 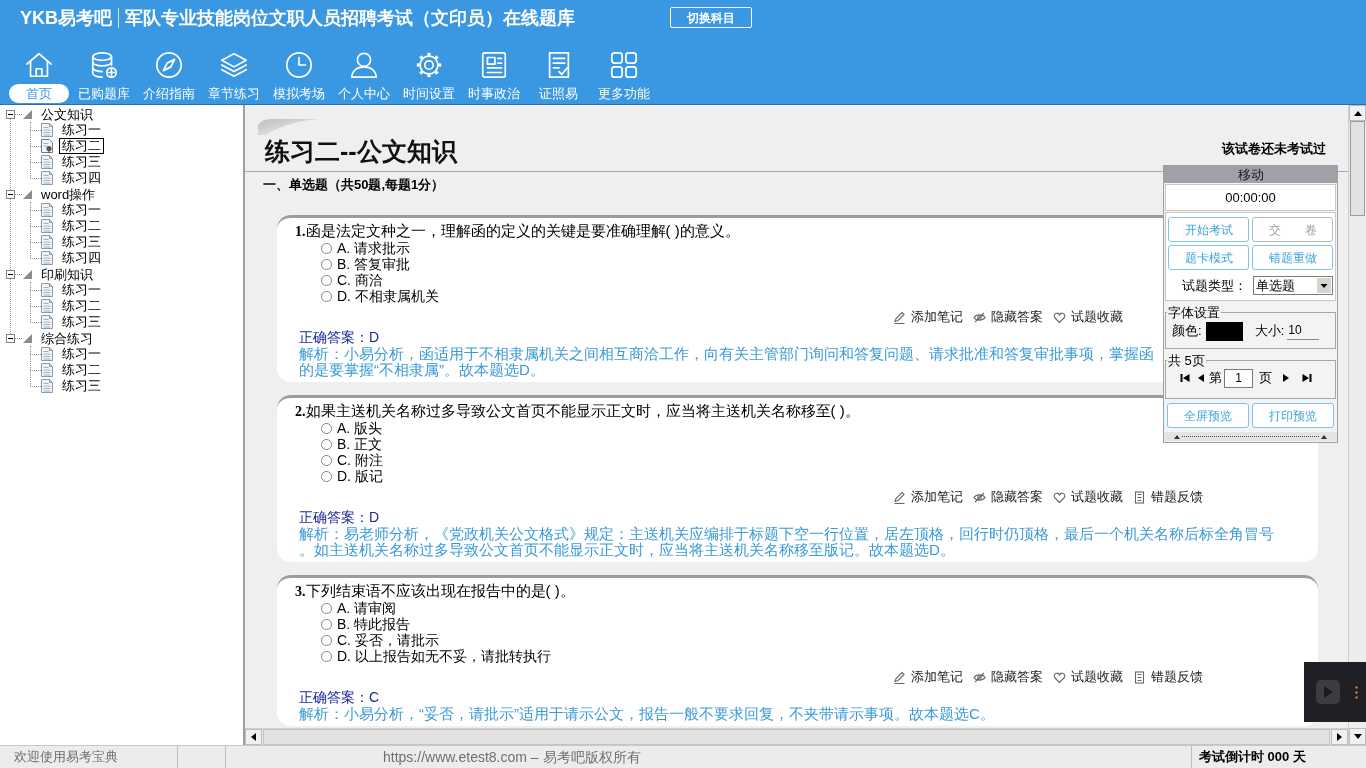 I want to click on last-page-icon, so click(x=1307, y=378).